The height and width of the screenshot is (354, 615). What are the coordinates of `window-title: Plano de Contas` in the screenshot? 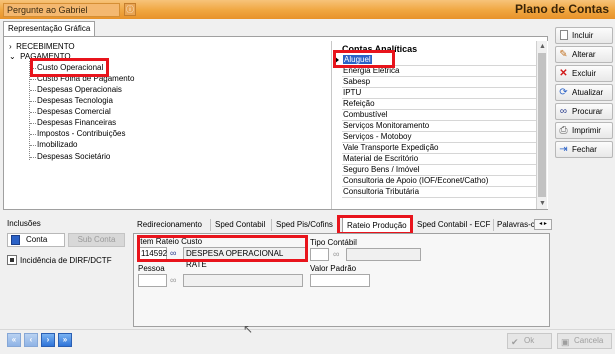 It's located at (561, 9).